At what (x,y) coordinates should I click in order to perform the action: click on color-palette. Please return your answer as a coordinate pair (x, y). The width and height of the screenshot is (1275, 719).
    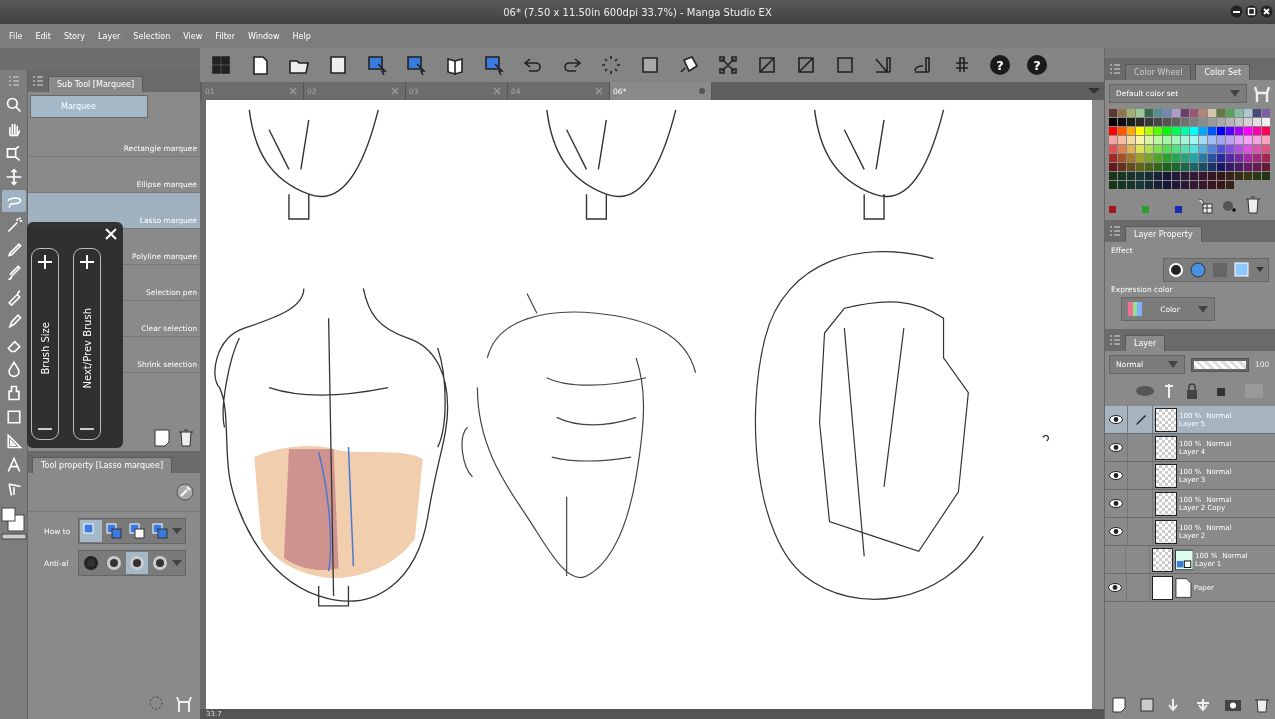
    Looking at the image, I should click on (1190, 149).